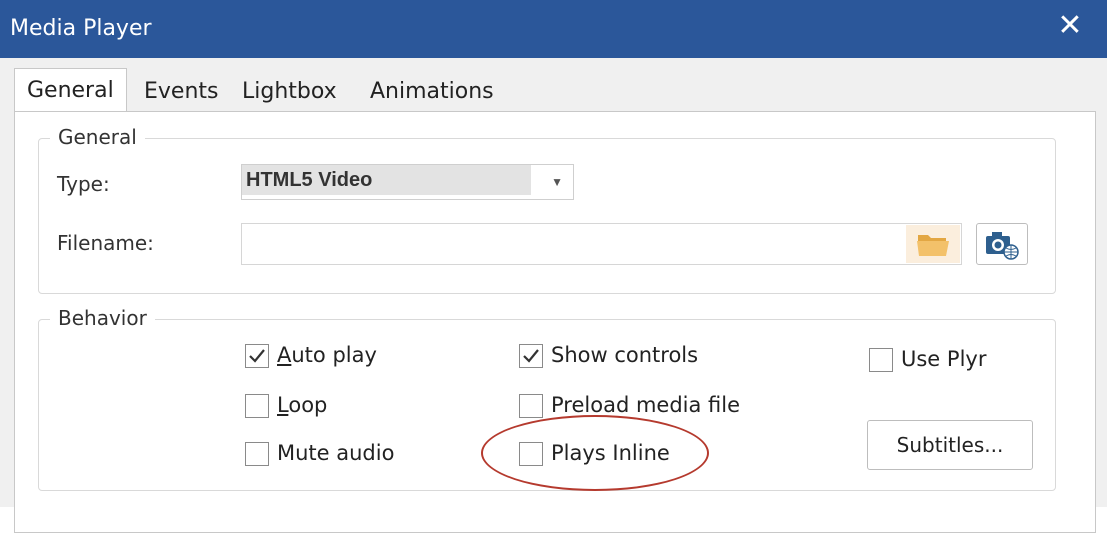 The image size is (1107, 533). I want to click on tab-animations: Animations, so click(432, 92).